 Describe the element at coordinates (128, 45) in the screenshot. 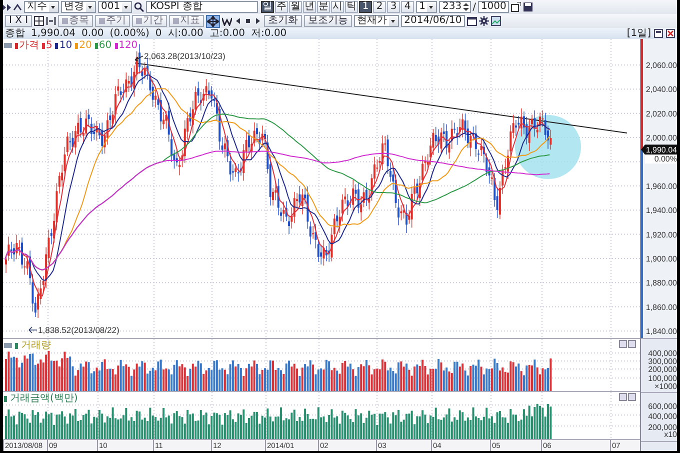

I see `legend-label: 120` at that location.